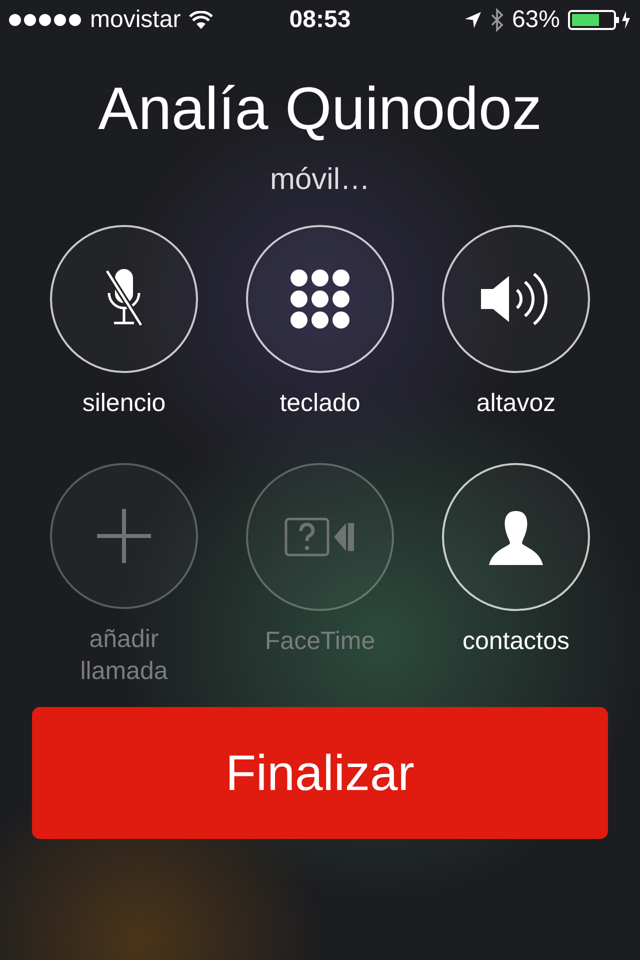 This screenshot has width=640, height=960. Describe the element at coordinates (320, 773) in the screenshot. I see `end-call-button: Finalizar` at that location.